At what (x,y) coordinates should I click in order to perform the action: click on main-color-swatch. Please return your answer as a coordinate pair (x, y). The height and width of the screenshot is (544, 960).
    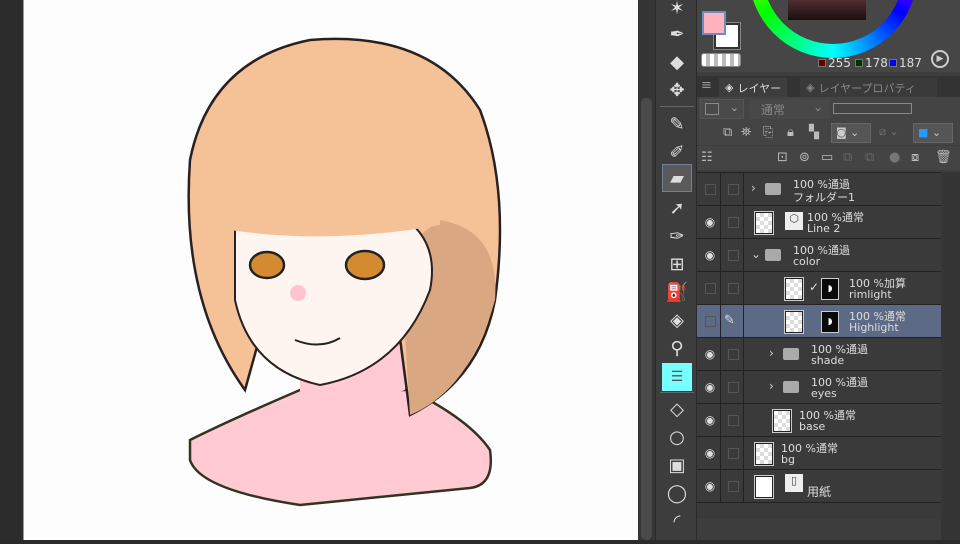
    Looking at the image, I should click on (714, 23).